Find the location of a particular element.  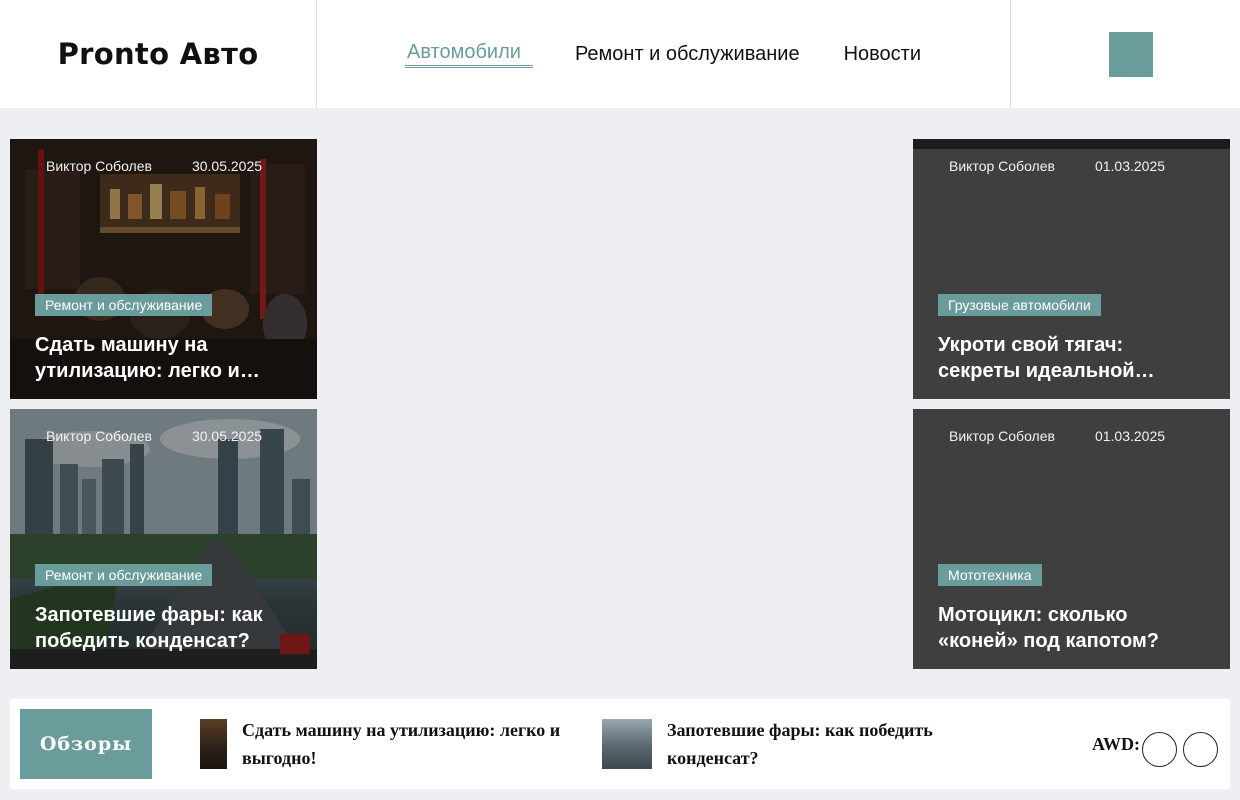

nav-item-repair: Ремонт и обслуживание is located at coordinates (687, 54).